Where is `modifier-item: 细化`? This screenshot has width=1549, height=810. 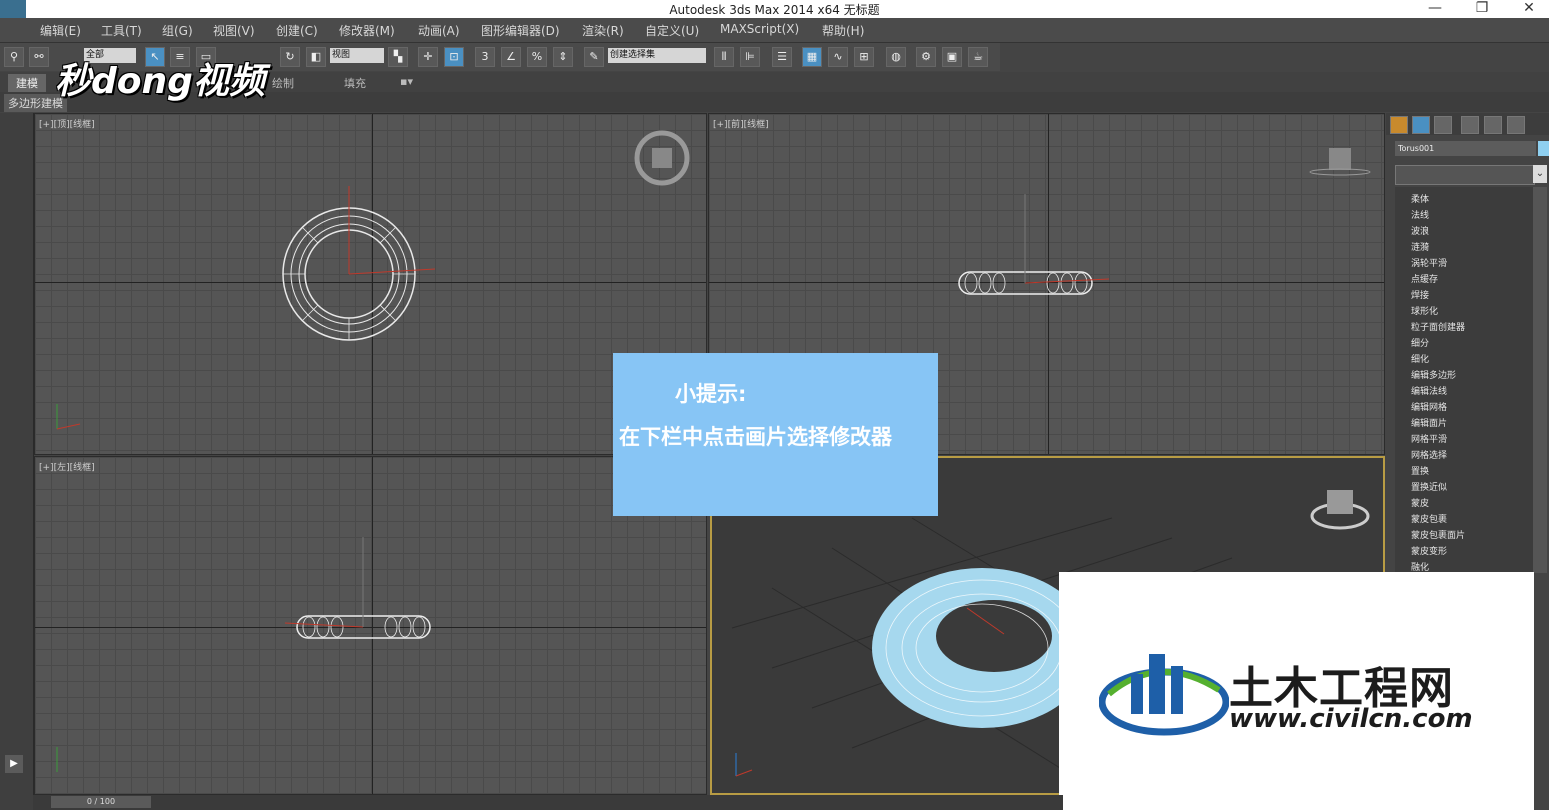 modifier-item: 细化 is located at coordinates (1420, 358).